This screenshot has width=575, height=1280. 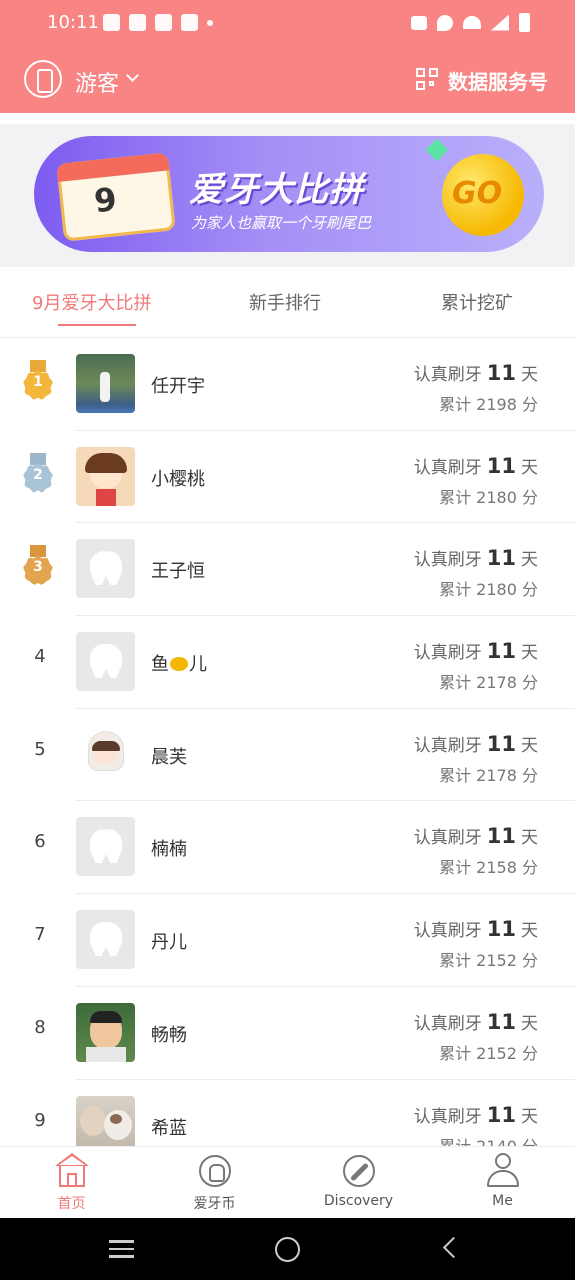 What do you see at coordinates (503, 1171) in the screenshot?
I see `person-icon` at bounding box center [503, 1171].